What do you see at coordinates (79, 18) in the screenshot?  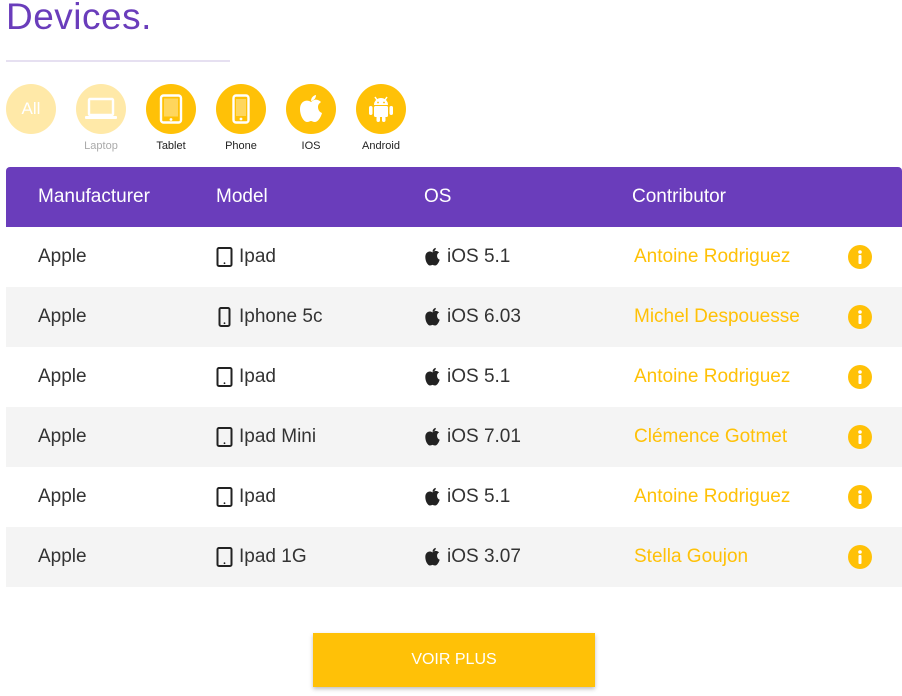 I see `page-title: Devices.` at bounding box center [79, 18].